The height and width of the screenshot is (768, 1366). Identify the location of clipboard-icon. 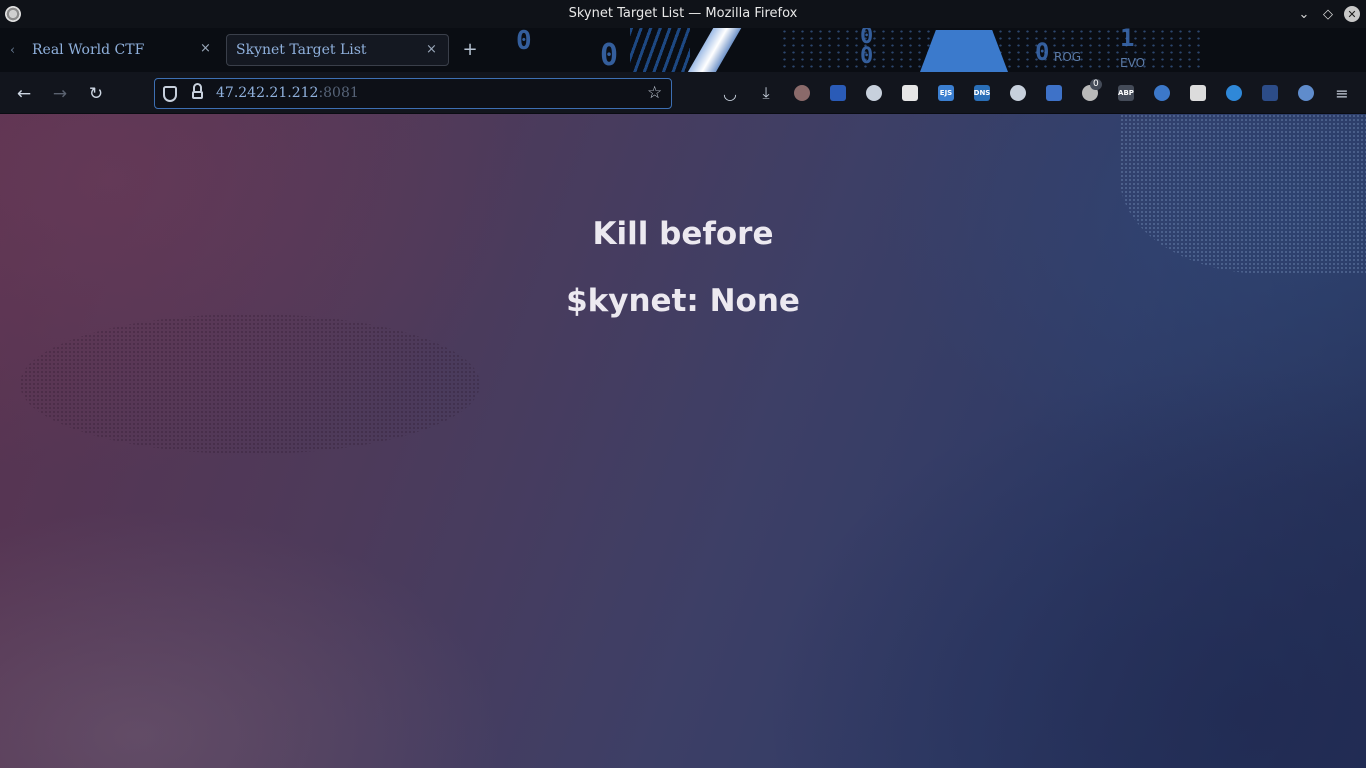
(1054, 93).